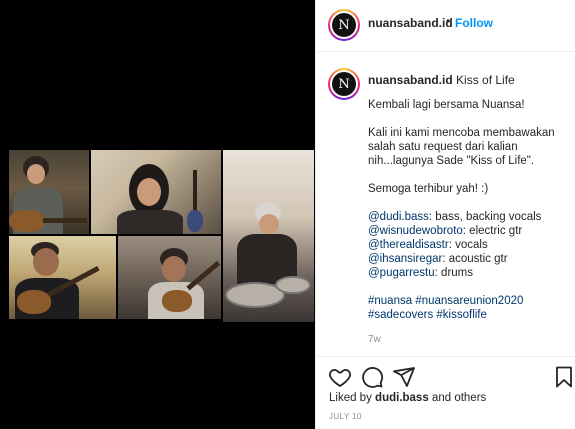 The width and height of the screenshot is (575, 429). I want to click on caption-line: Semoga terhibur yah! :), so click(428, 189).